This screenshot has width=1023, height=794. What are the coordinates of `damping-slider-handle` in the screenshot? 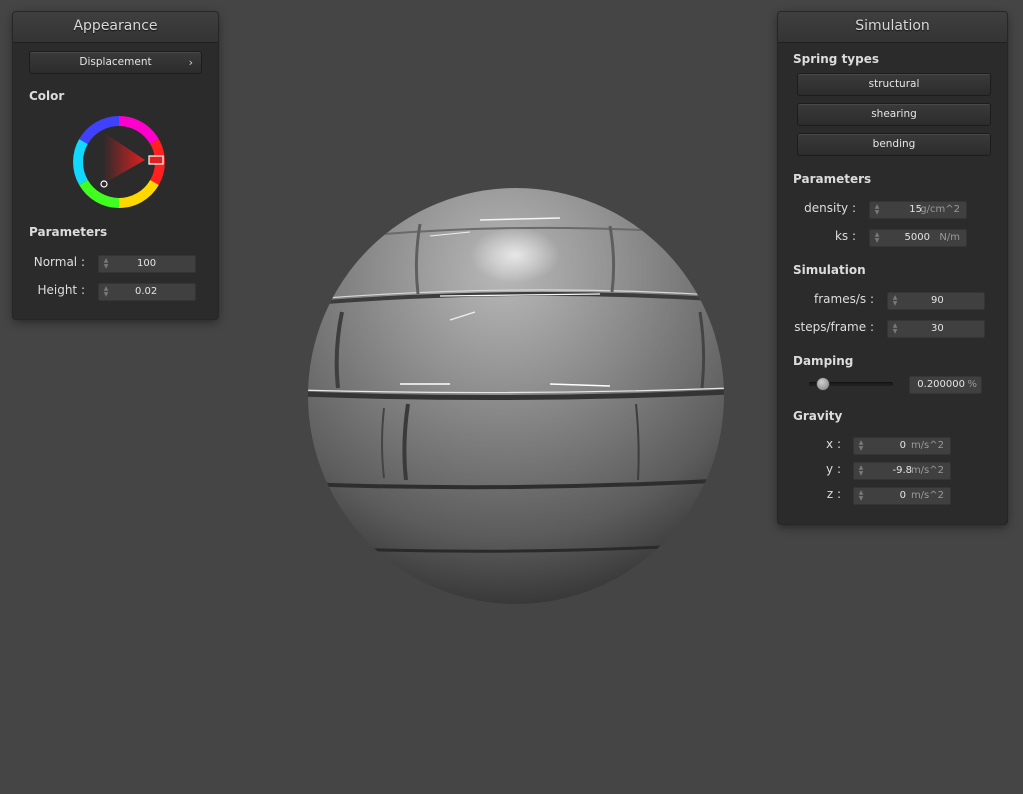 It's located at (823, 384).